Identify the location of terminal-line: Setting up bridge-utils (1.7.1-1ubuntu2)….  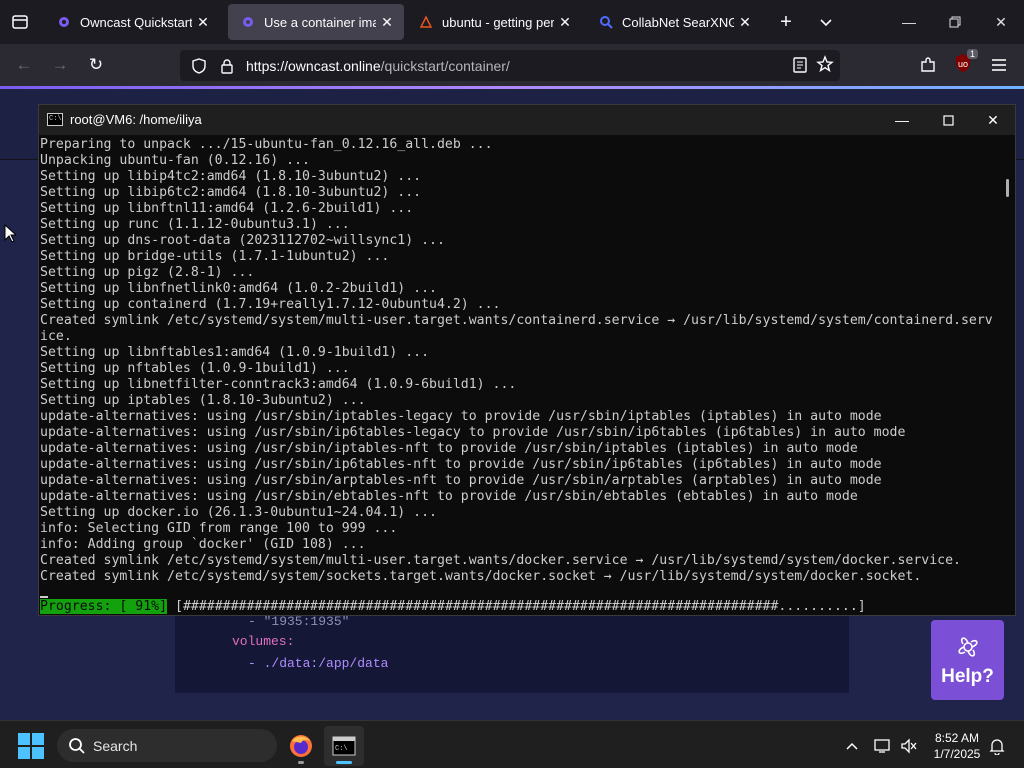
(215, 256).